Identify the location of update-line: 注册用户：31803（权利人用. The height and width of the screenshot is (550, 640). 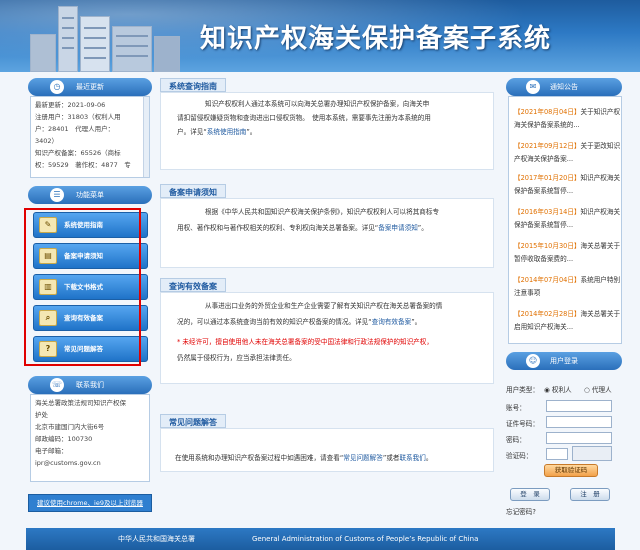
(78, 117).